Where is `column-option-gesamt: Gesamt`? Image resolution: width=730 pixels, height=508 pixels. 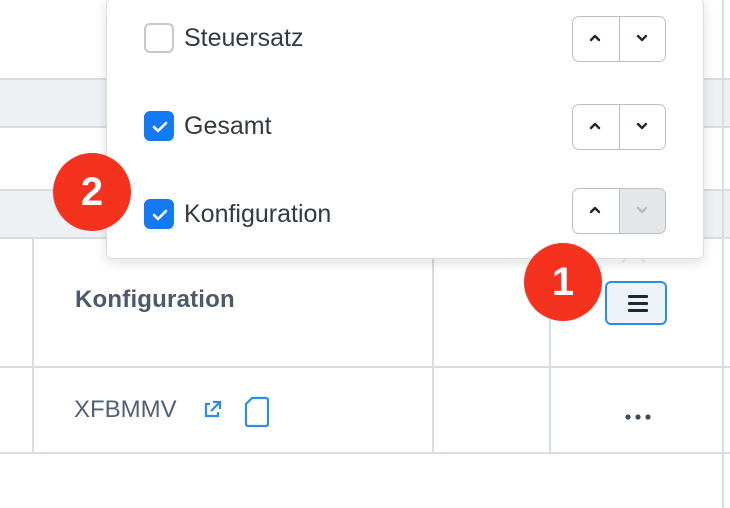
column-option-gesamt: Gesamt is located at coordinates (405, 129).